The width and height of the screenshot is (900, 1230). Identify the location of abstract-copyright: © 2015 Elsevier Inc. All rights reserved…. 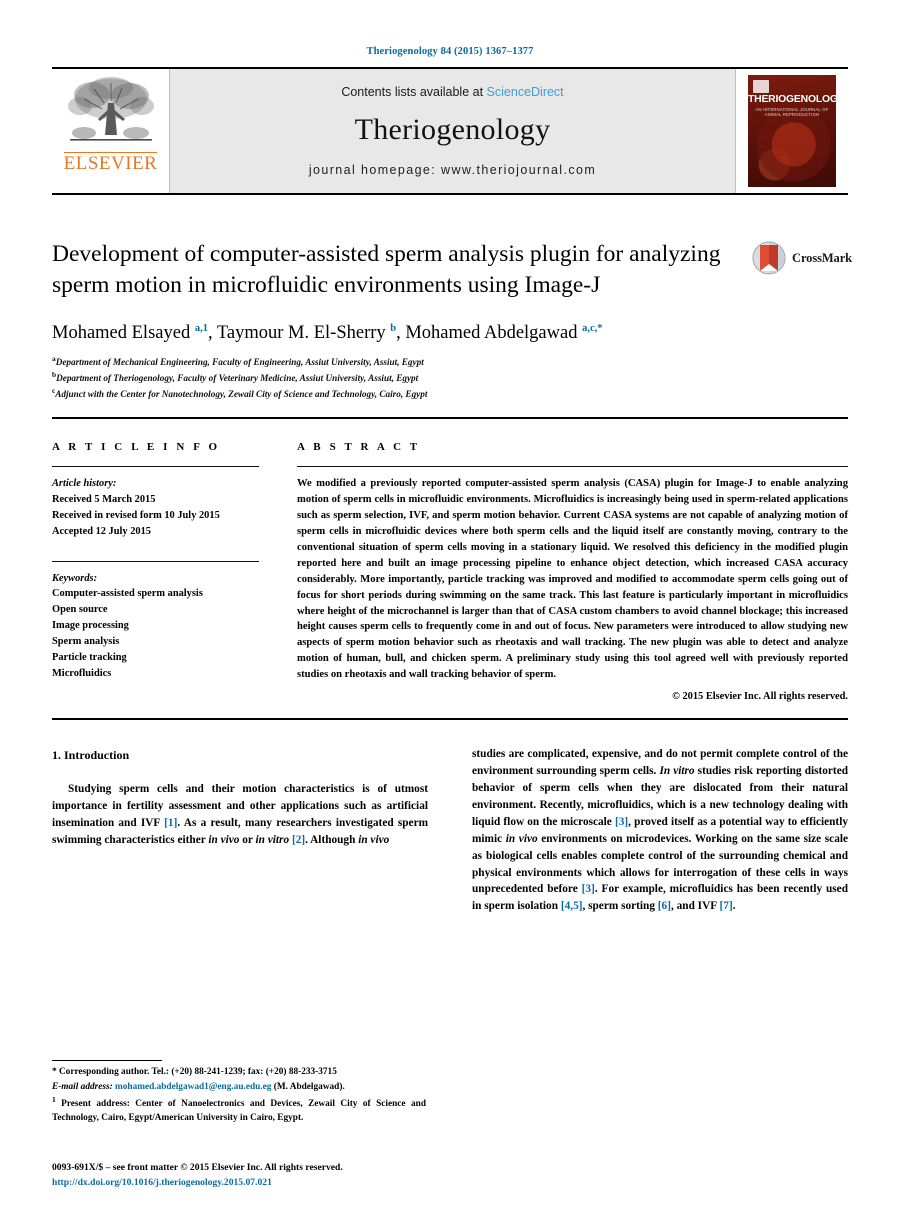
(760, 696).